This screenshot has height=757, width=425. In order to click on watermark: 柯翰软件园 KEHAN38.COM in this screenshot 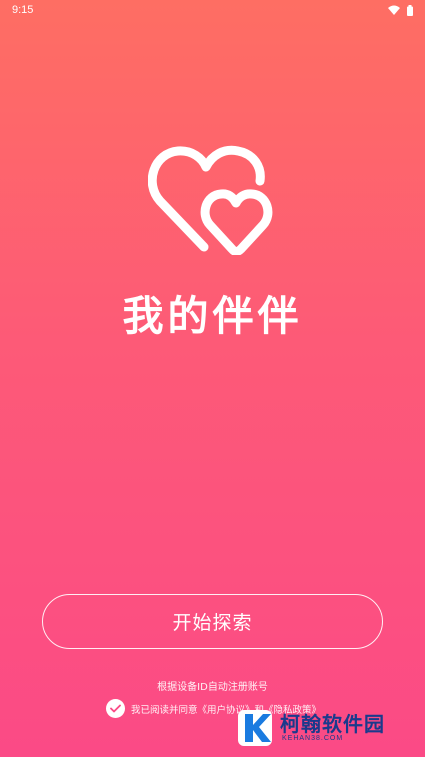, I will do `click(322, 727)`.